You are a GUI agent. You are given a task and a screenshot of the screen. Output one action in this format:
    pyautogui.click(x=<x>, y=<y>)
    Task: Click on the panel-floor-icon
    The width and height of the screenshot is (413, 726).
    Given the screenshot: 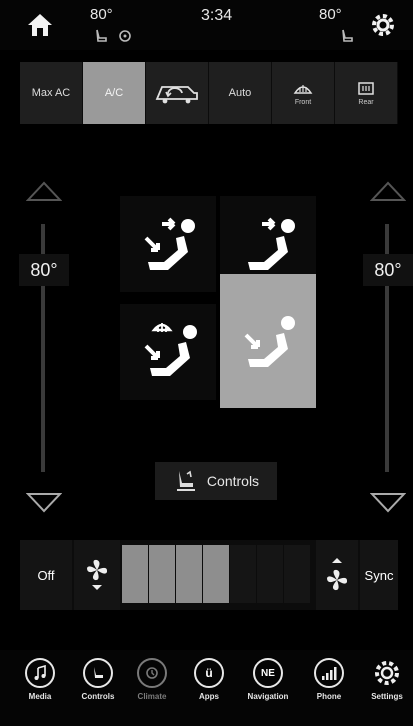 What is the action you would take?
    pyautogui.click(x=169, y=243)
    